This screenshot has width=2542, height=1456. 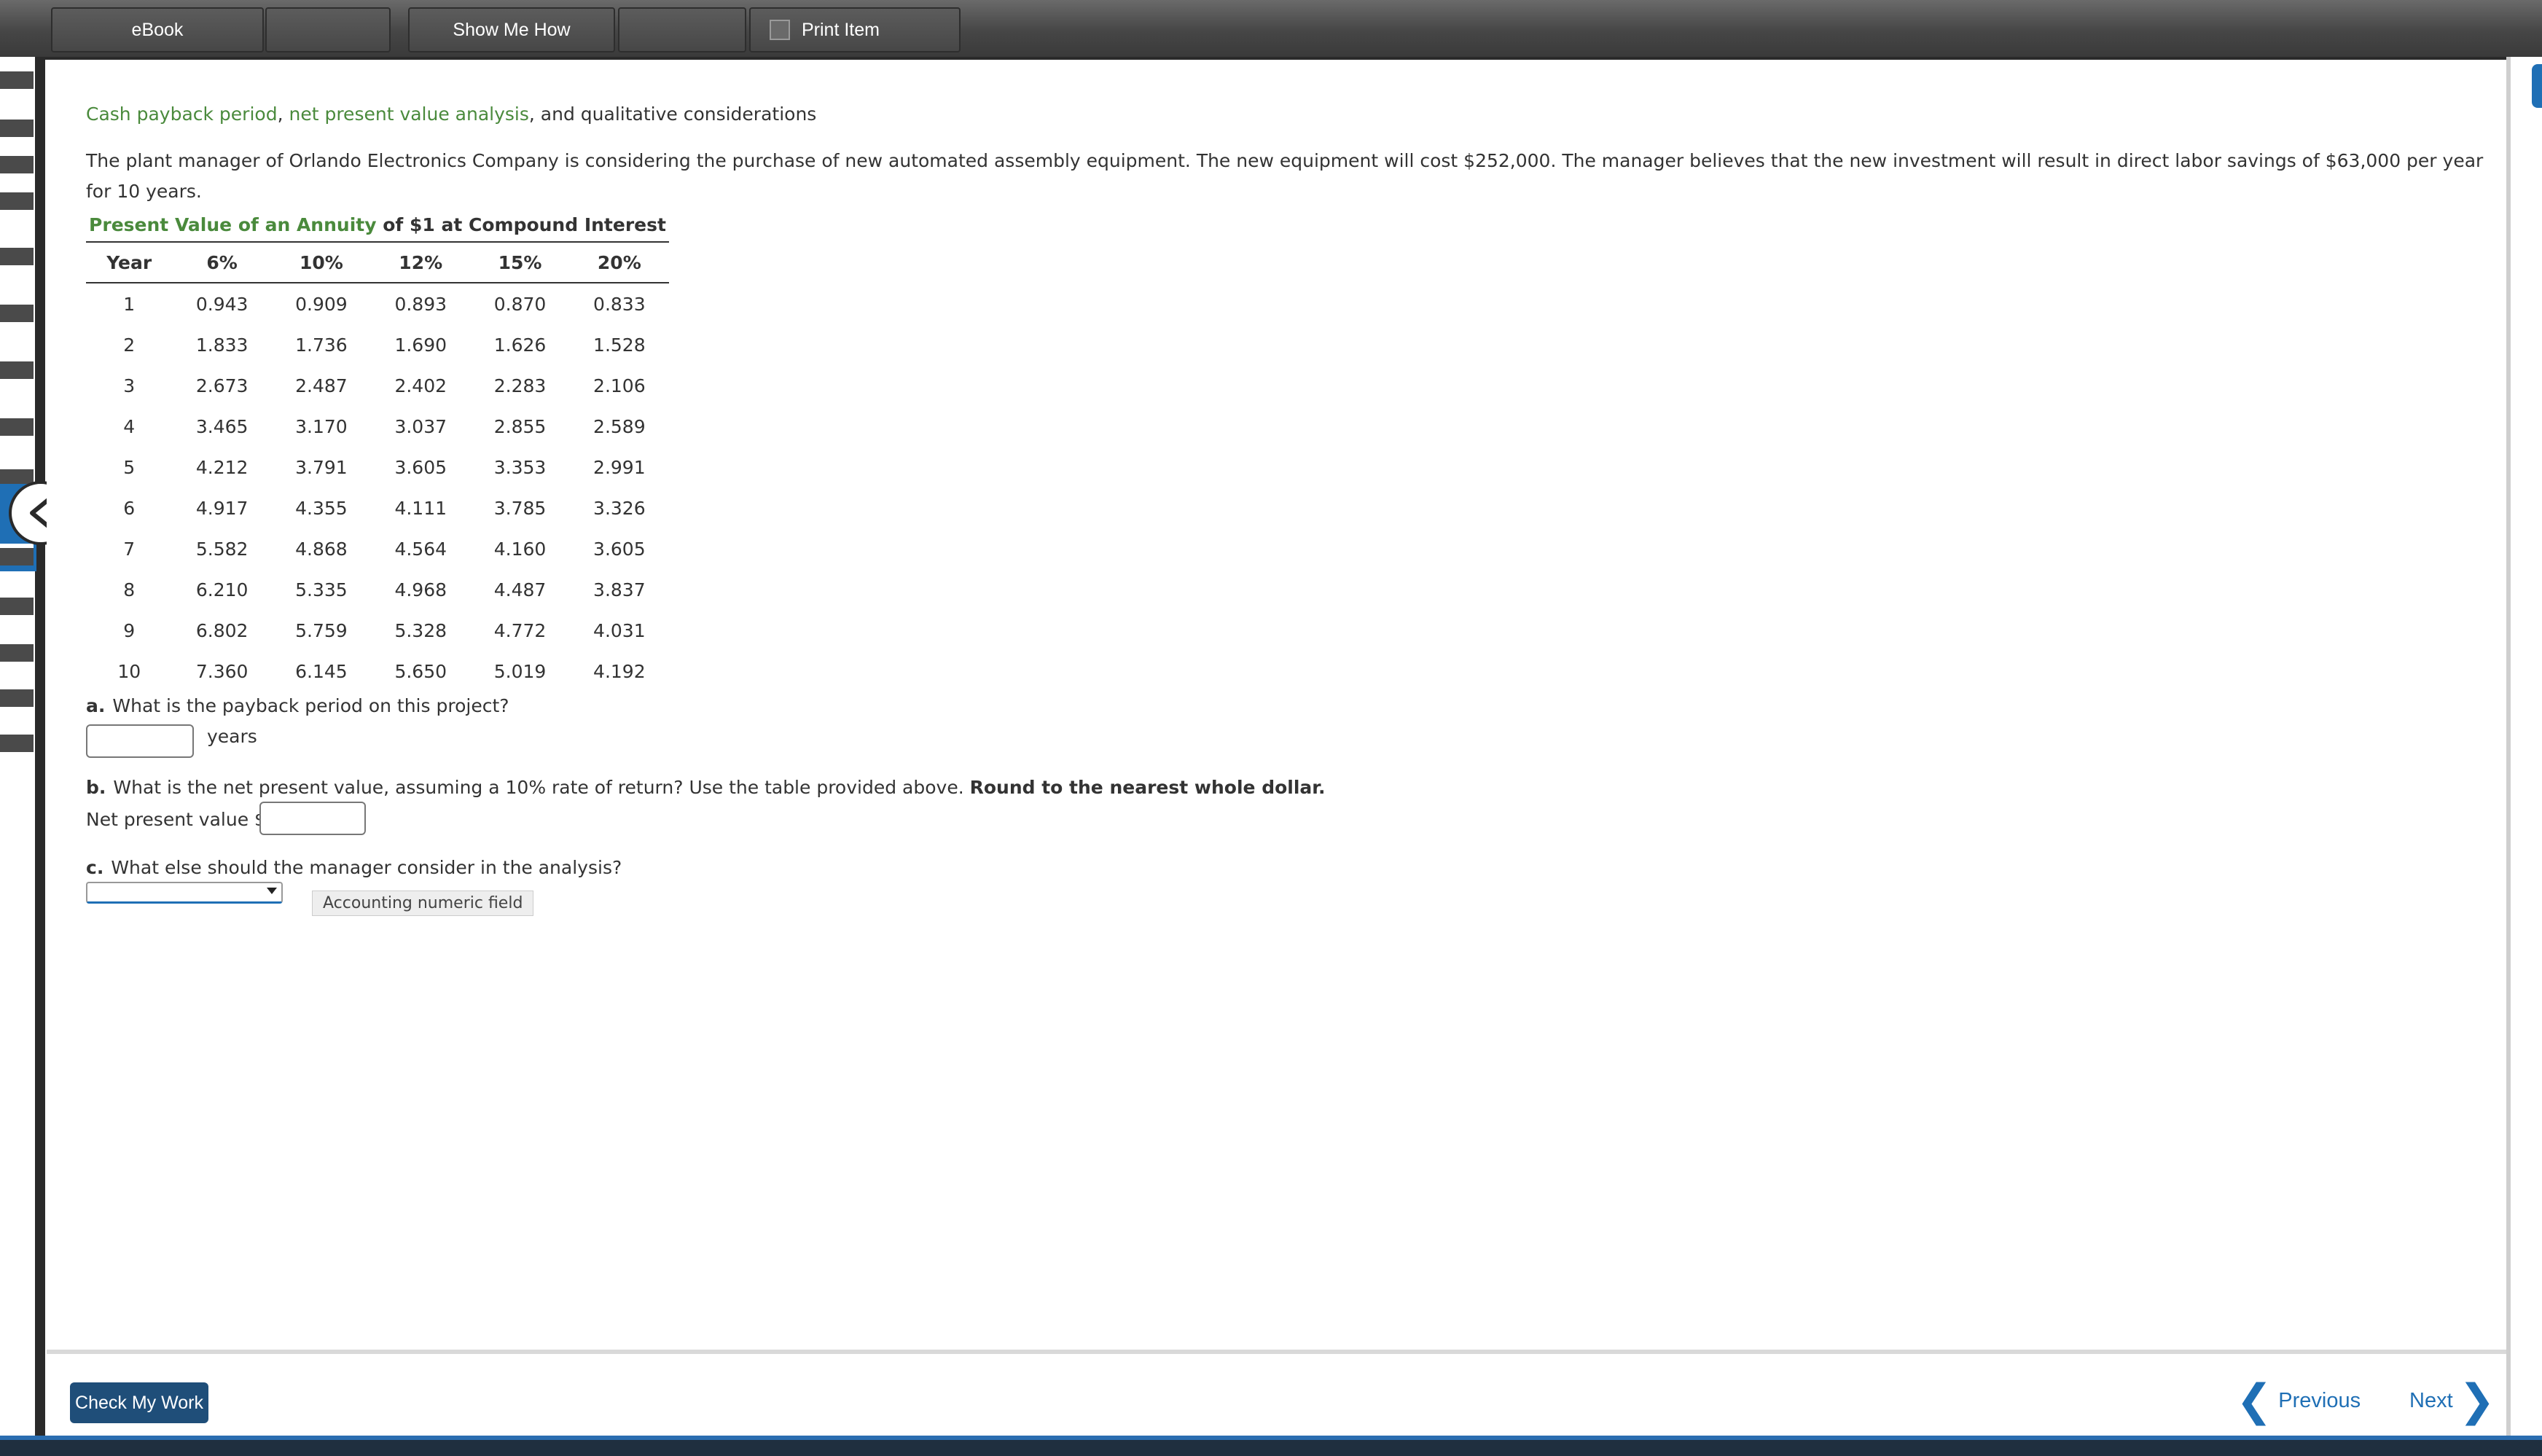 What do you see at coordinates (182, 114) in the screenshot?
I see `topic-link-payback: Cash payback period` at bounding box center [182, 114].